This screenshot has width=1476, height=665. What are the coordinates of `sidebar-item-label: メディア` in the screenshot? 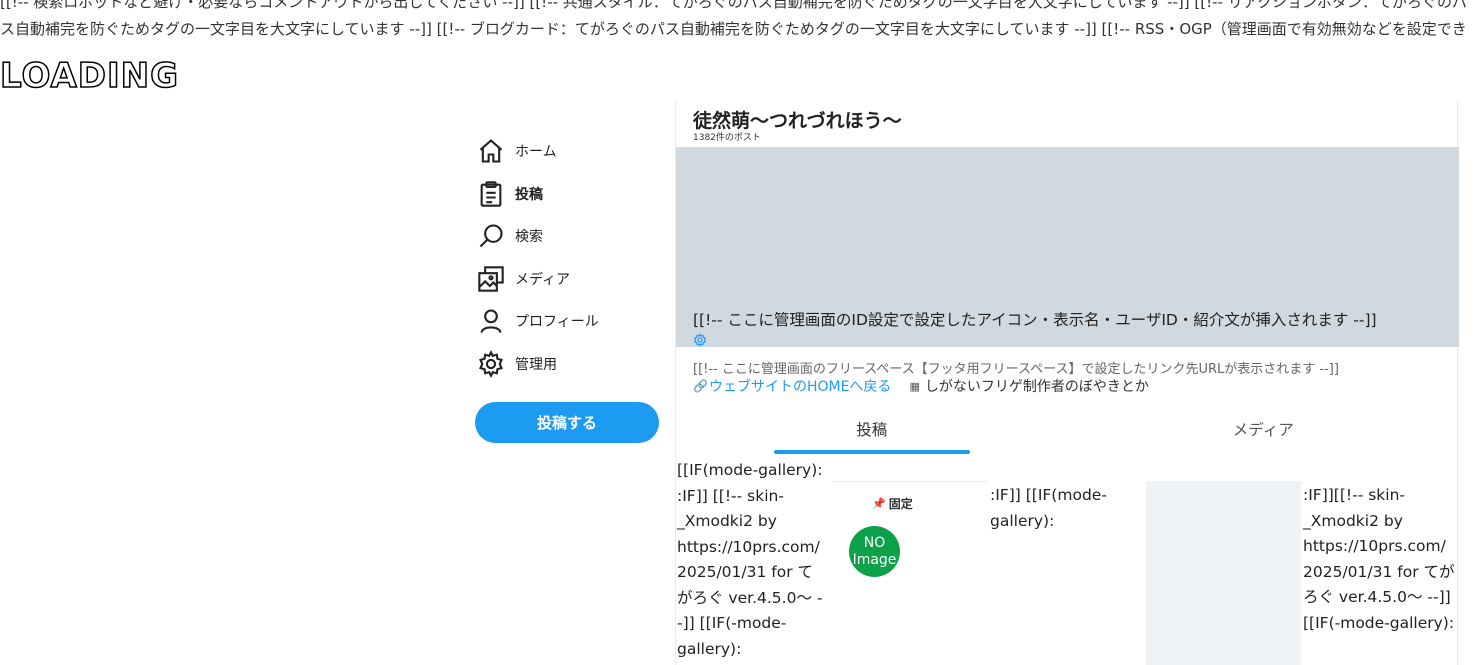 It's located at (543, 279).